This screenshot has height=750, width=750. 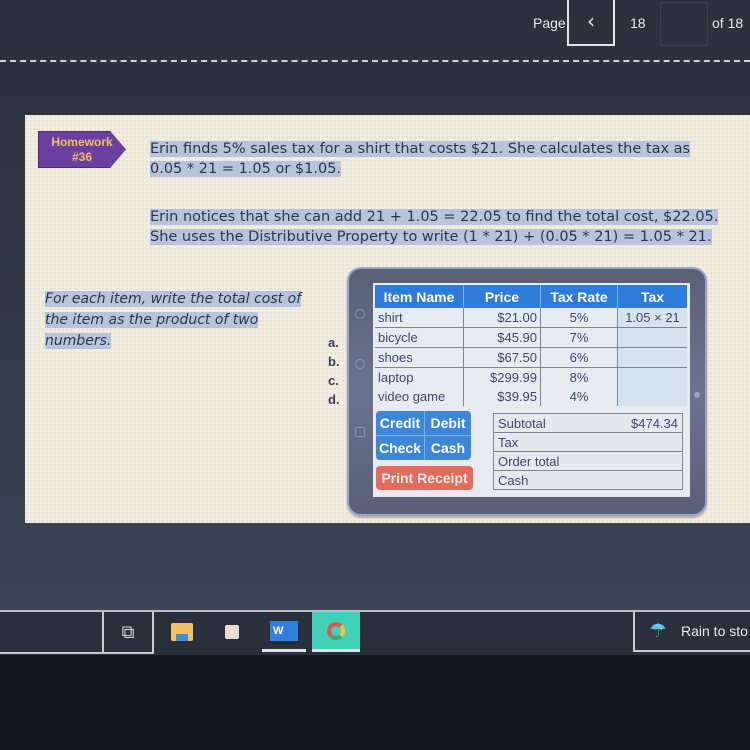 I want to click on item-letter: c., so click(x=333, y=380).